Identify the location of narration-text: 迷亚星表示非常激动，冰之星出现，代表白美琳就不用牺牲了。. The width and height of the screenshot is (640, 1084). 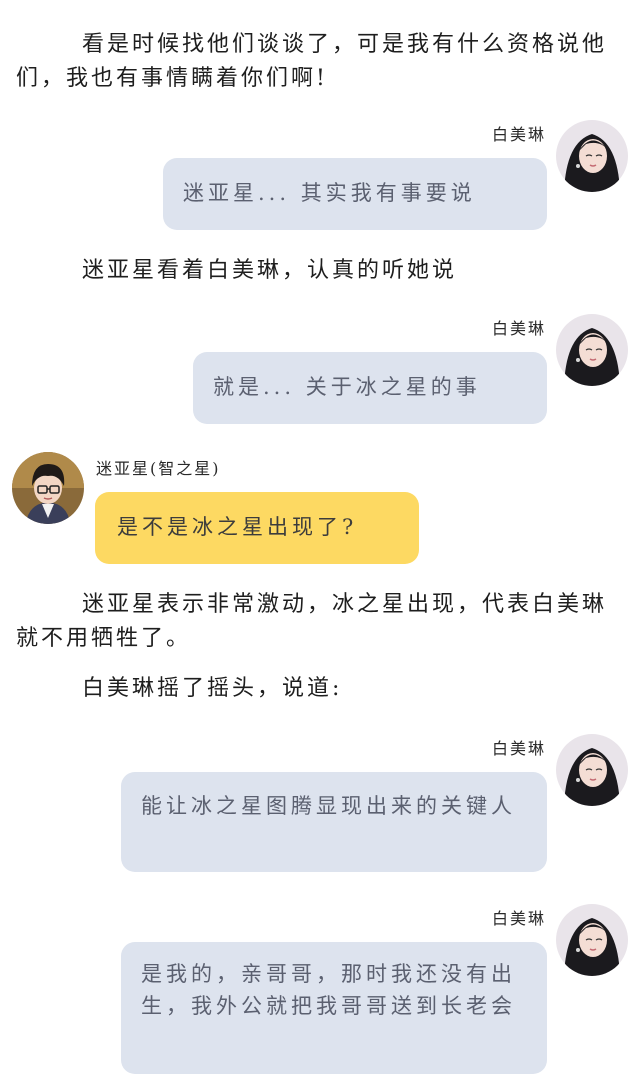
(312, 621).